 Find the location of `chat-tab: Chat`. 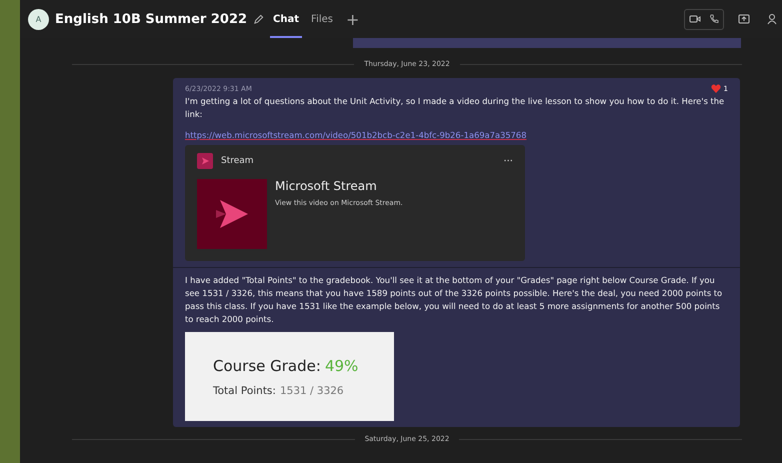

chat-tab: Chat is located at coordinates (286, 19).